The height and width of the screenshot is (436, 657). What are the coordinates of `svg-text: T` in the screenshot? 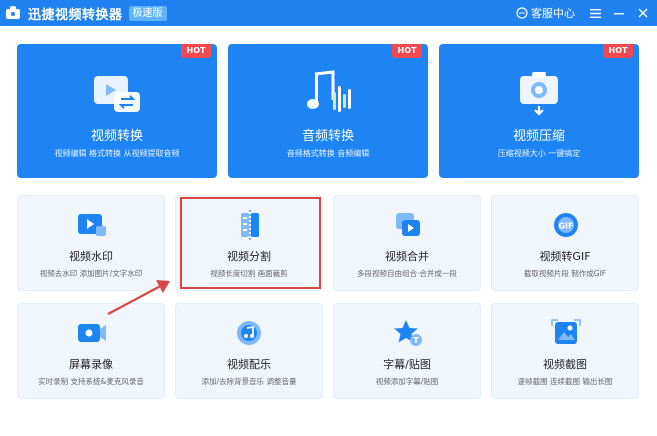 It's located at (416, 340).